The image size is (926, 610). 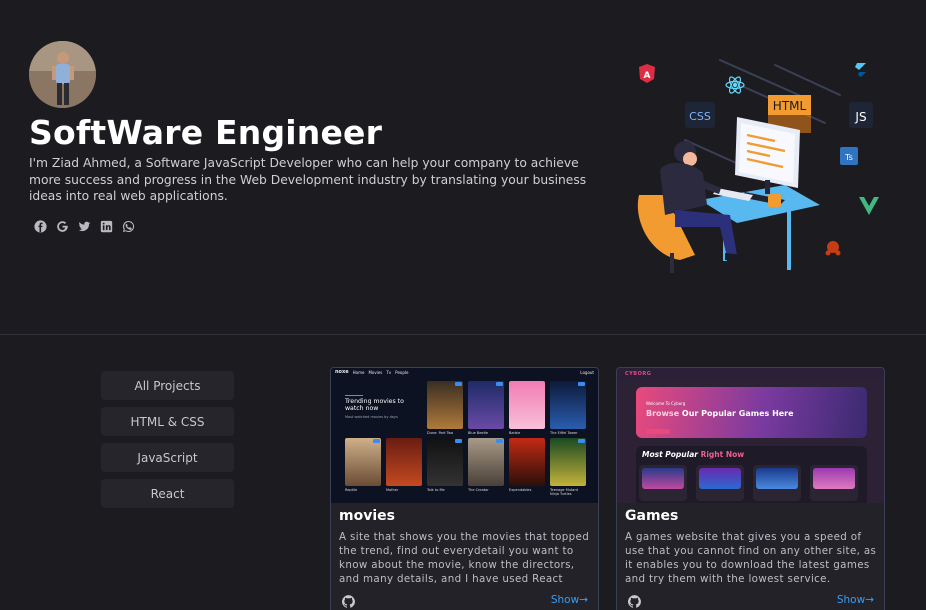 I want to click on poster-title: Reptile, so click(x=351, y=490).